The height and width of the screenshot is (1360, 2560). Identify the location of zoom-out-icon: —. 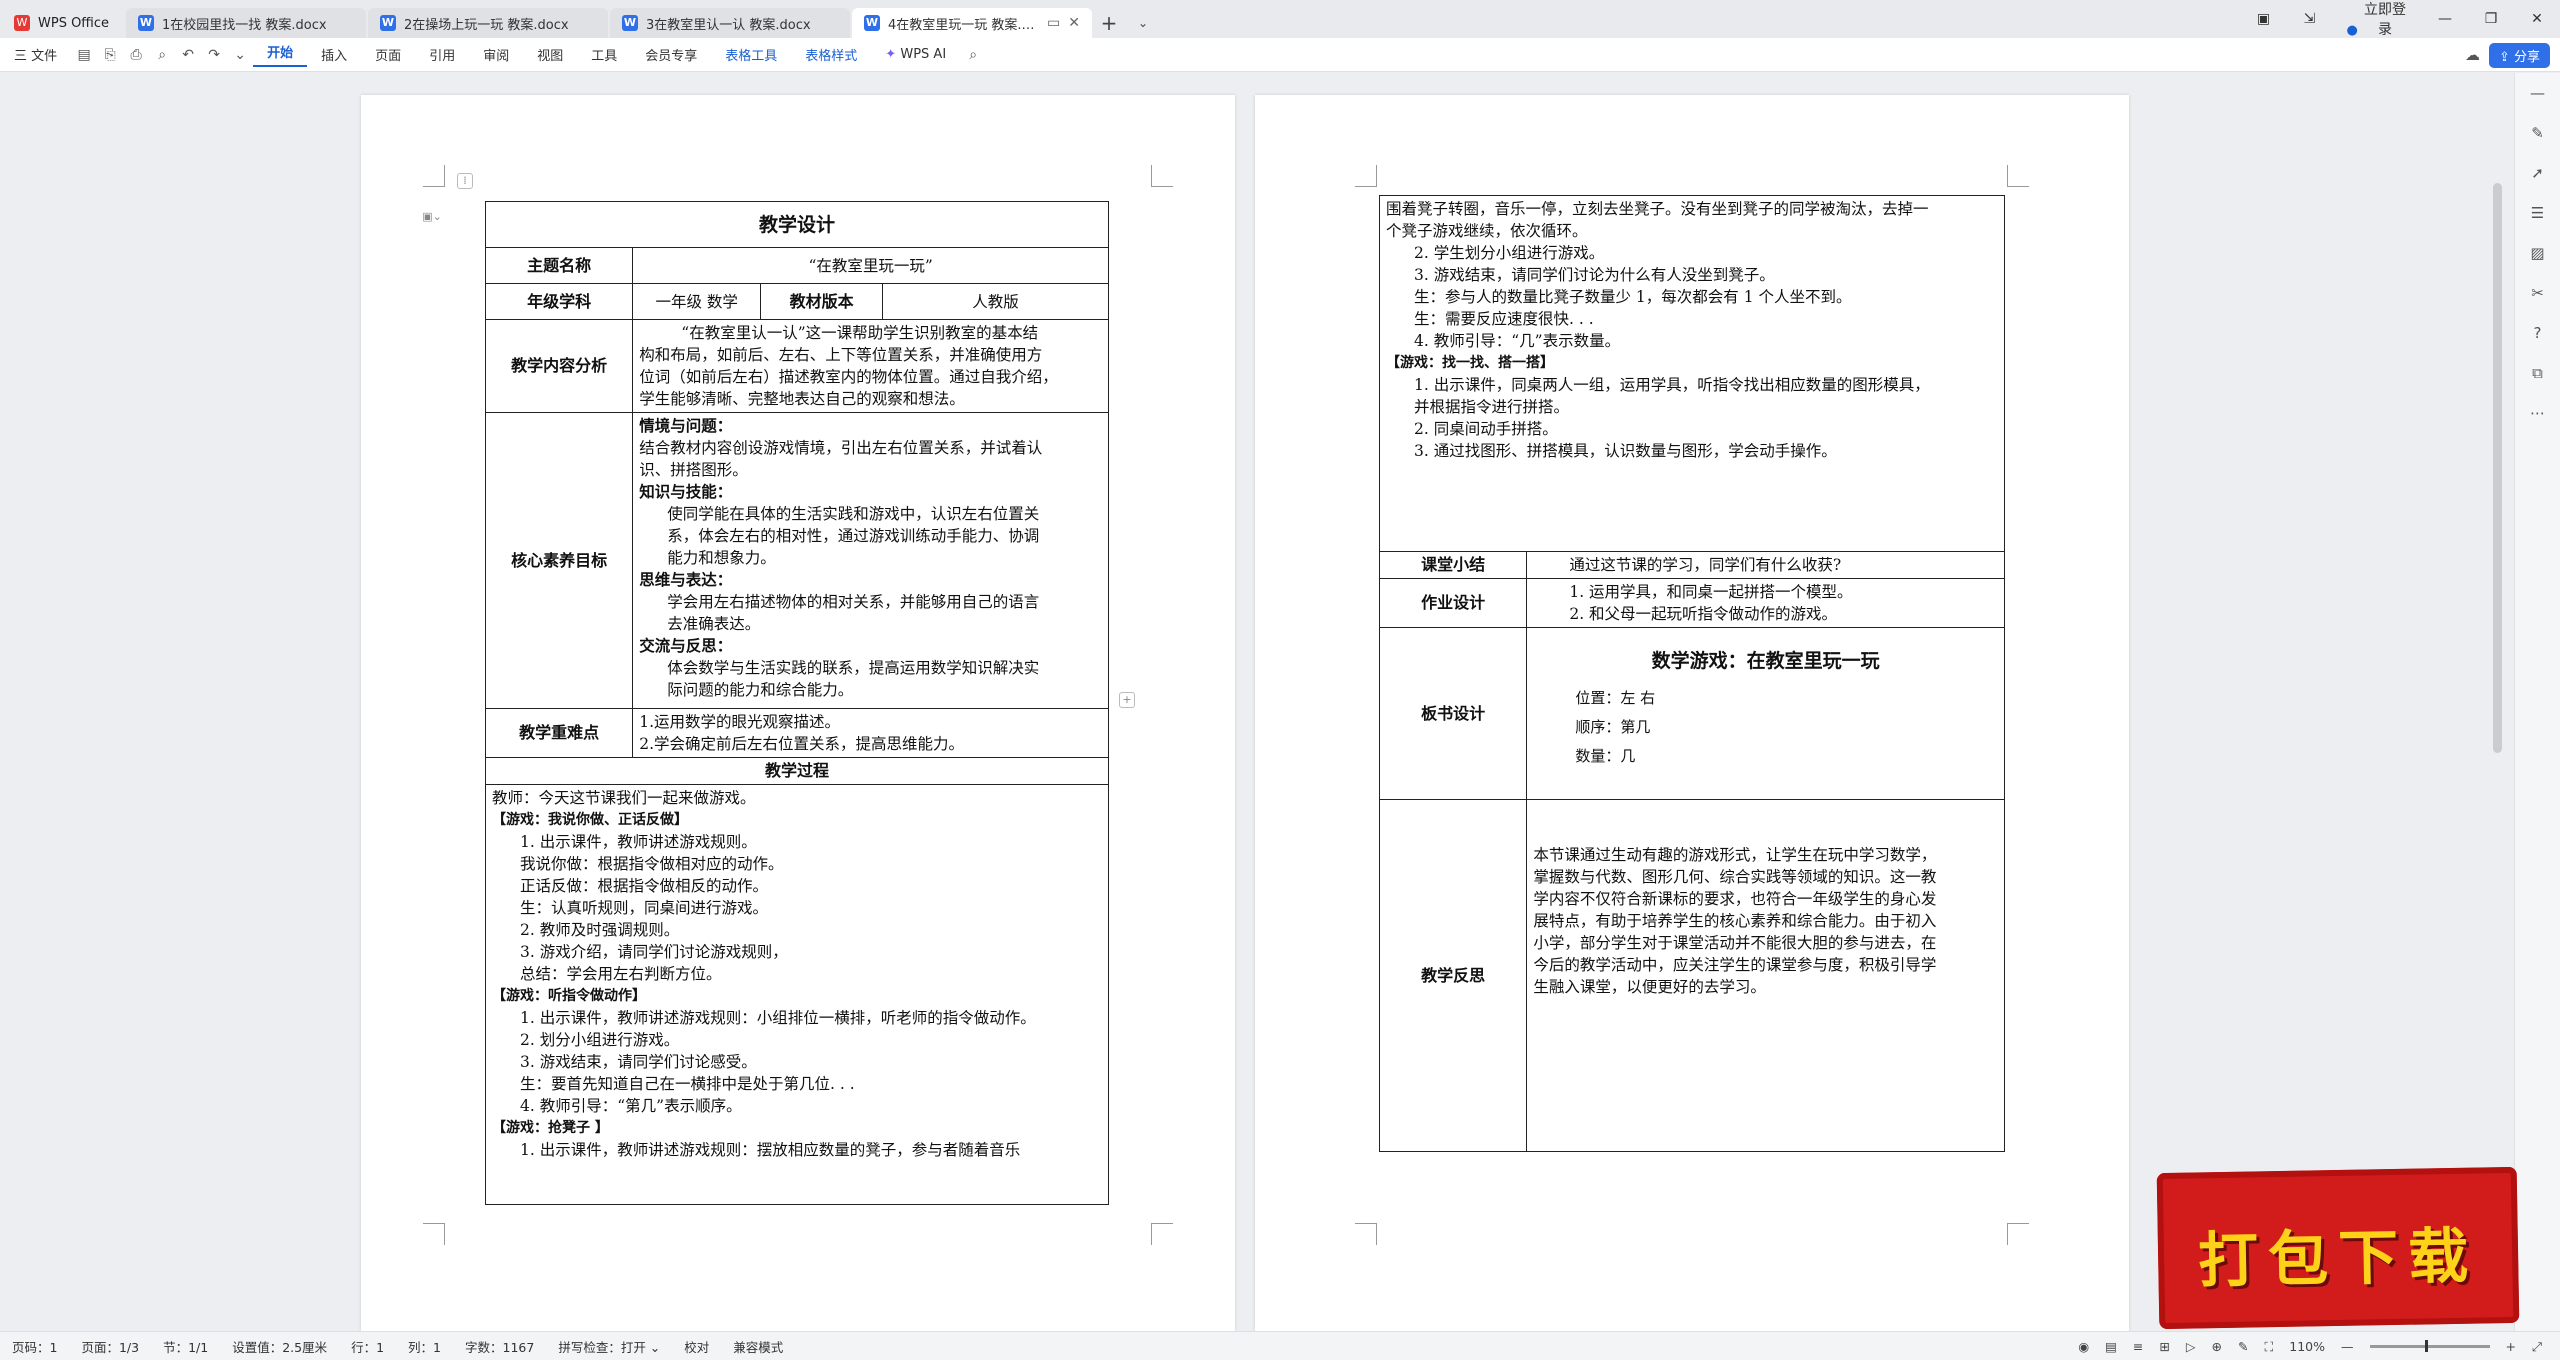
(2347, 1346).